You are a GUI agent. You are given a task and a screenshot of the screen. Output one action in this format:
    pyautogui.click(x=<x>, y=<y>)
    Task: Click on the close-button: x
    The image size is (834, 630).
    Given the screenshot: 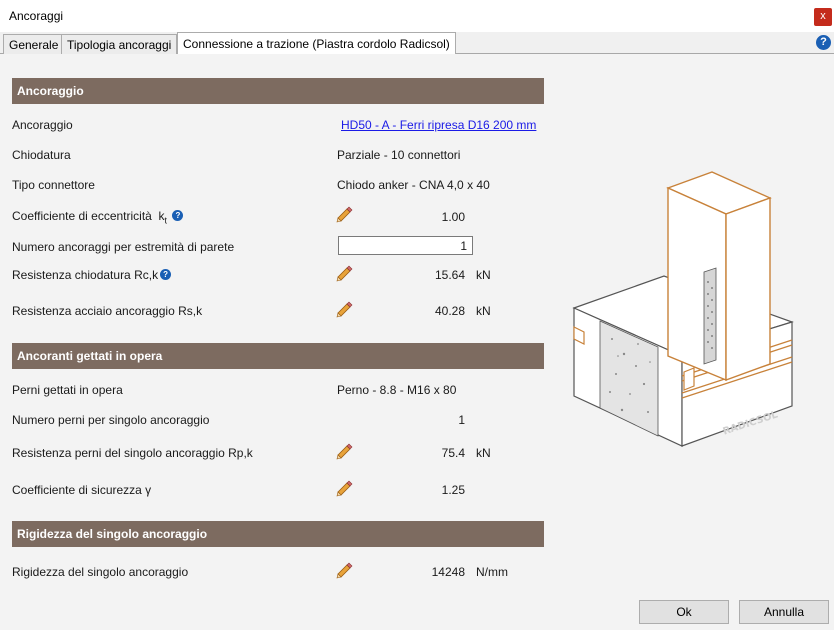 What is the action you would take?
    pyautogui.click(x=823, y=17)
    